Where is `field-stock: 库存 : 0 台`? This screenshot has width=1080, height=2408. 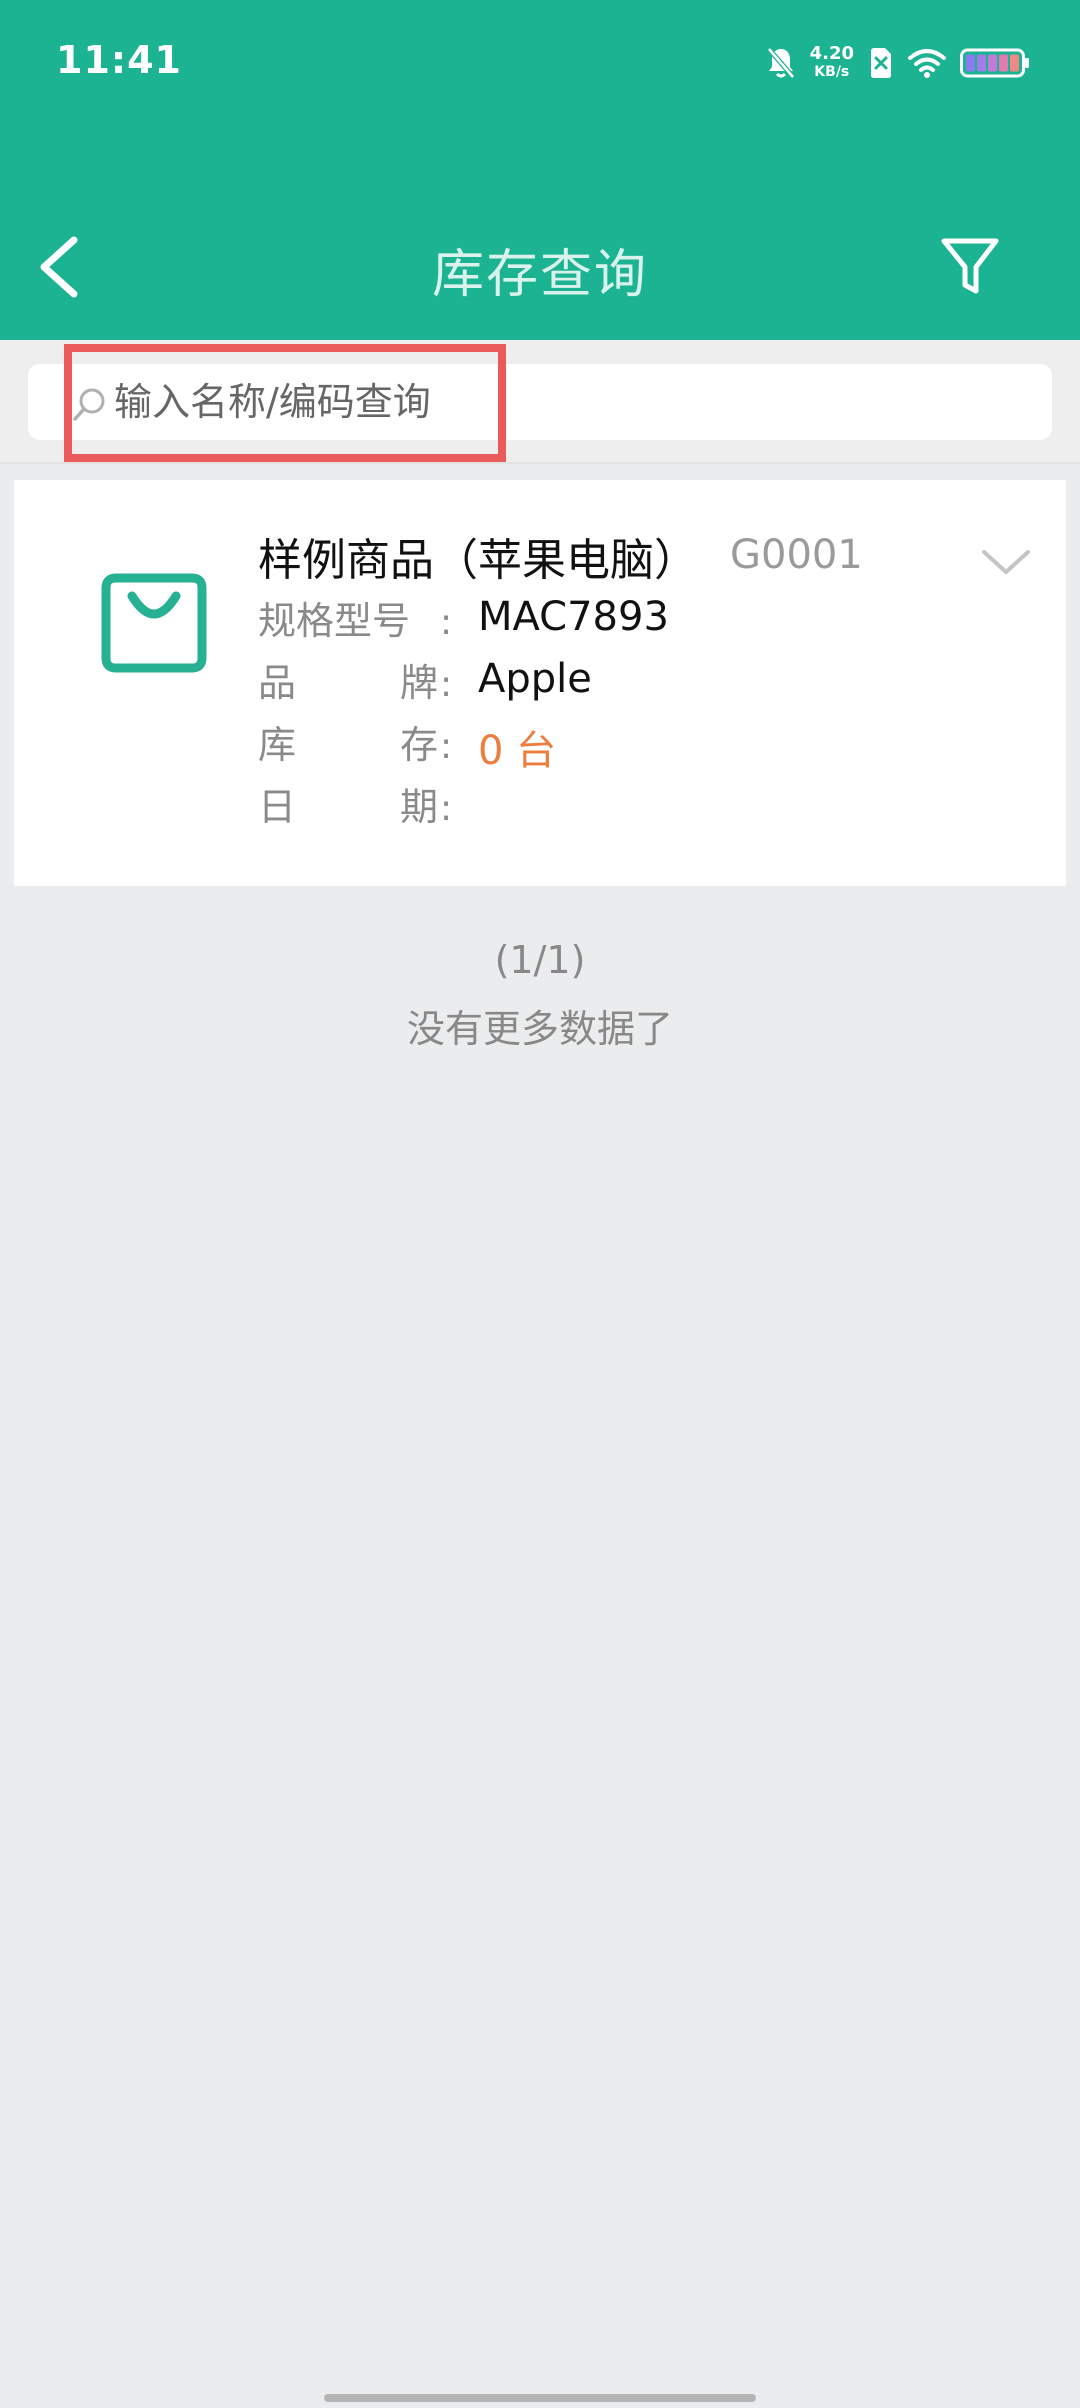
field-stock: 库存 : 0 台 is located at coordinates (648, 744).